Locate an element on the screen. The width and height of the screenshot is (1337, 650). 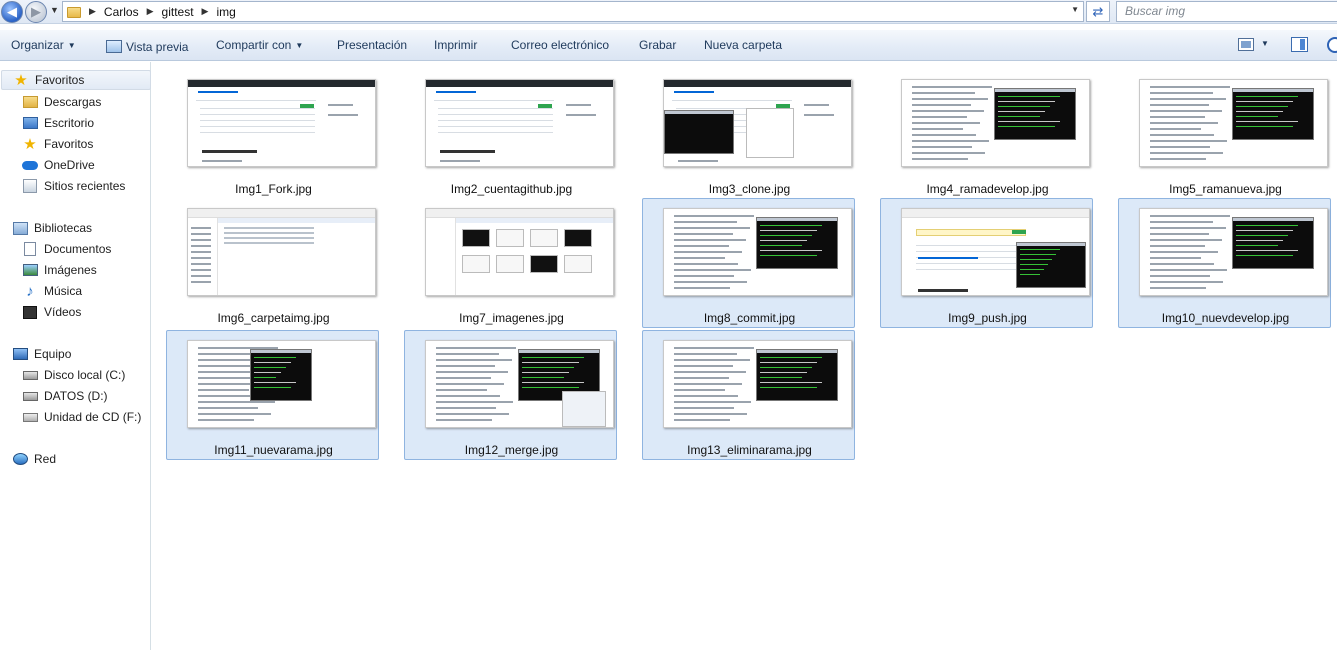
file-item: Img13_eliminarama.jpg is located at coordinates (748, 395).